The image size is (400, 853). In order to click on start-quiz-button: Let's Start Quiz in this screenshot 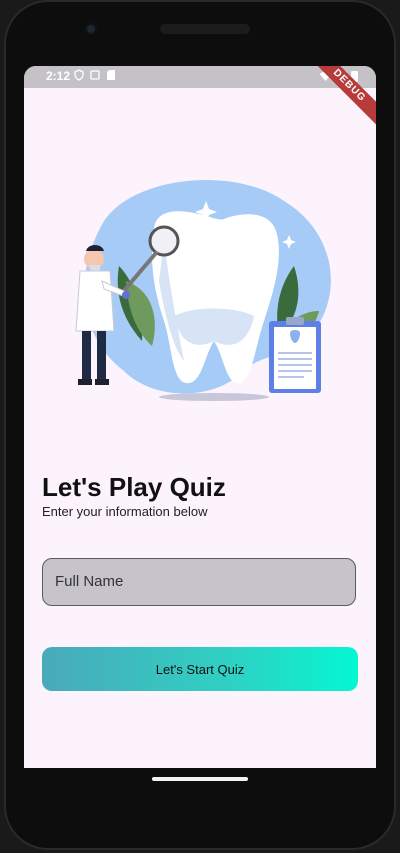, I will do `click(200, 669)`.